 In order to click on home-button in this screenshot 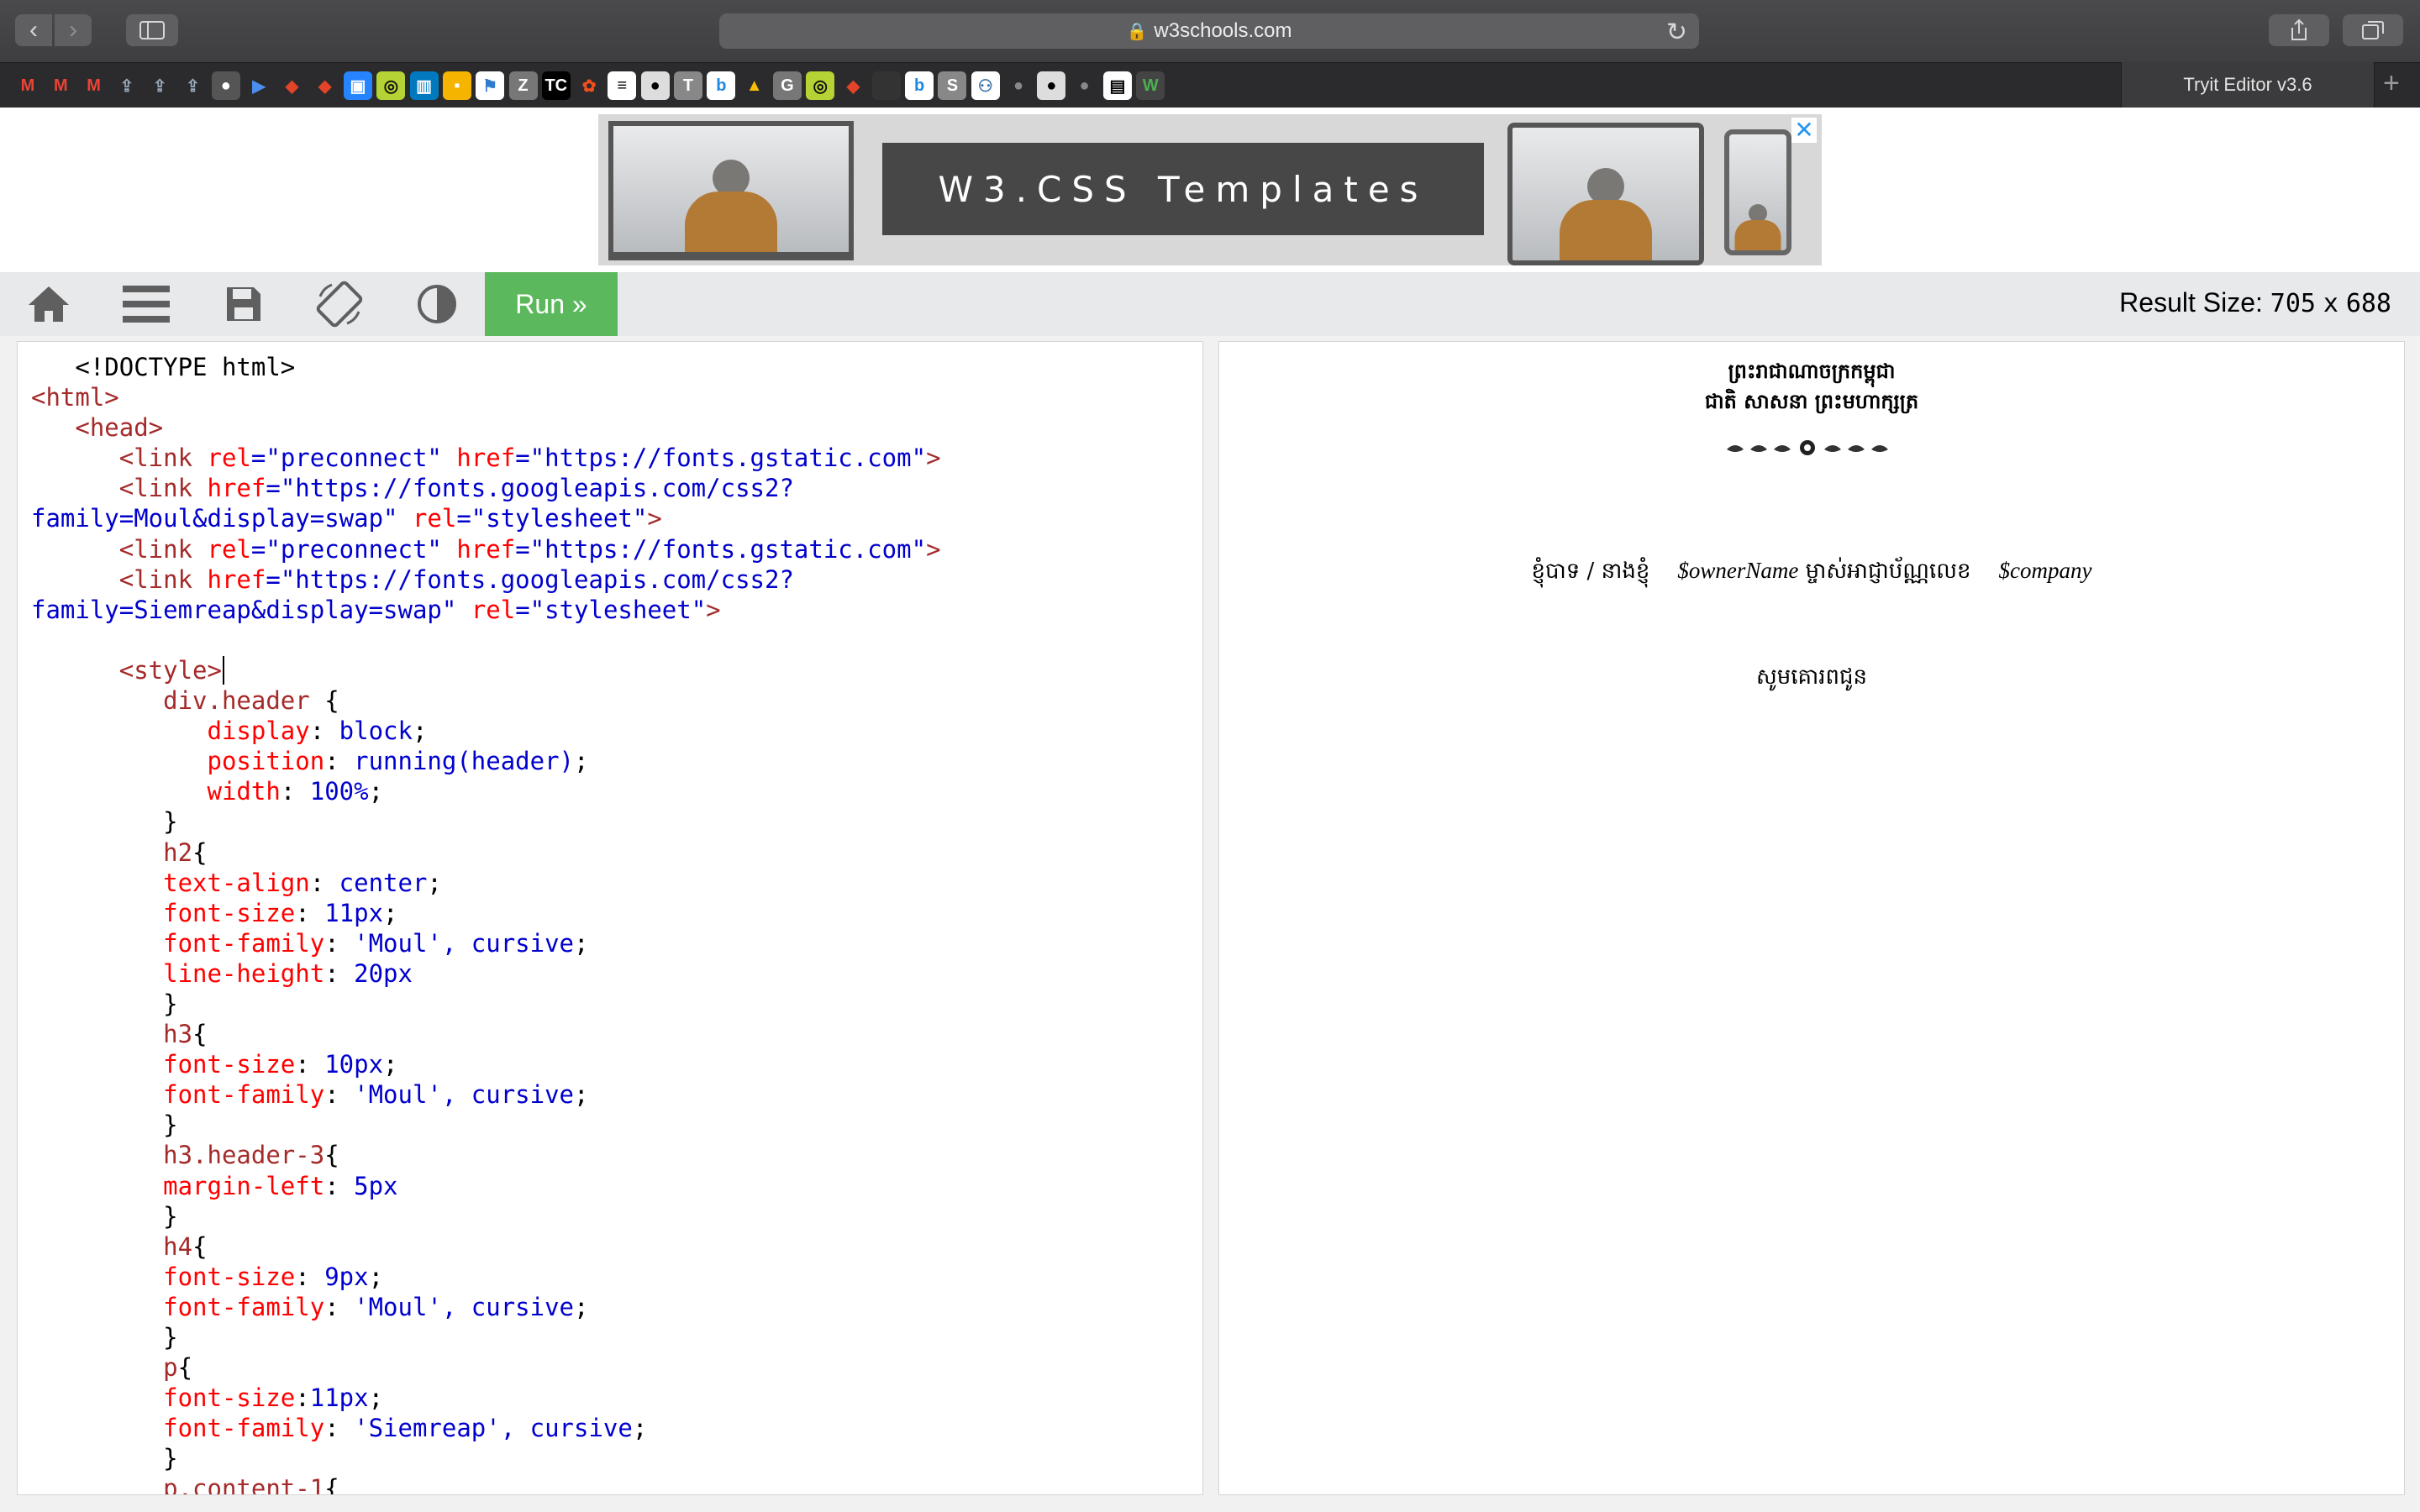, I will do `click(49, 304)`.